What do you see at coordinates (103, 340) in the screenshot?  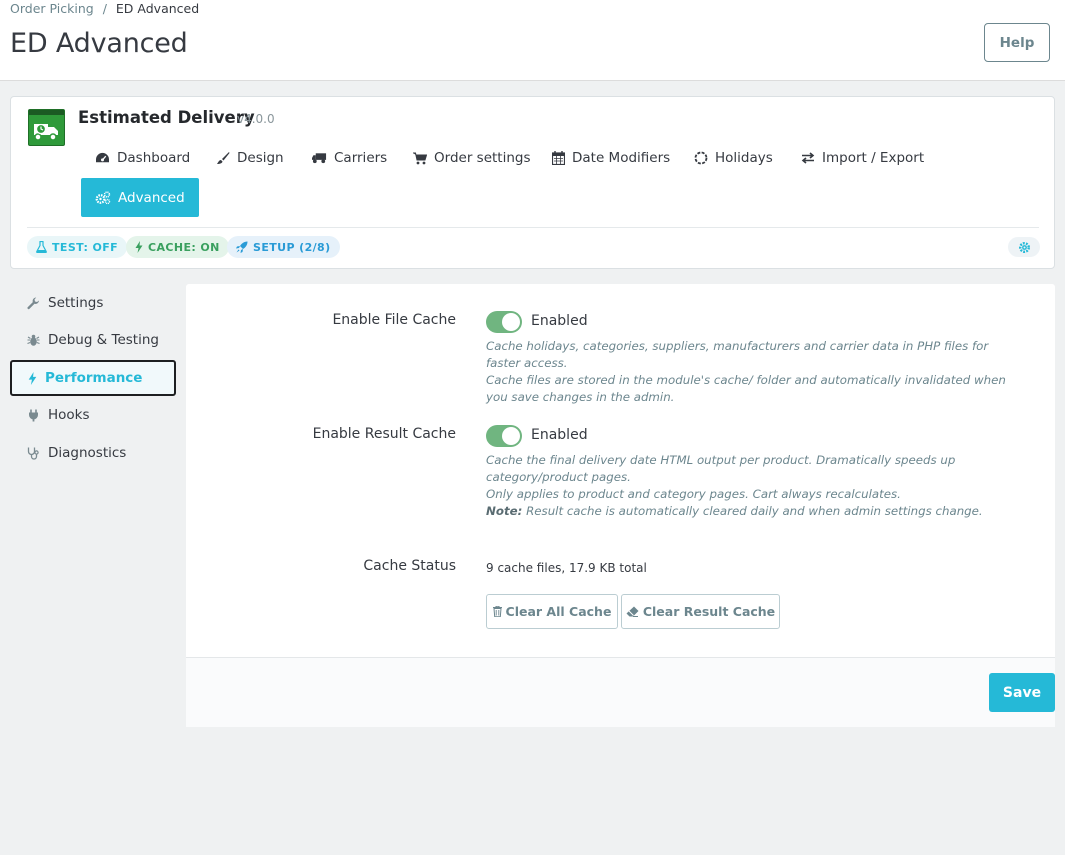 I see `sidebar-item-label: Debug & Testing` at bounding box center [103, 340].